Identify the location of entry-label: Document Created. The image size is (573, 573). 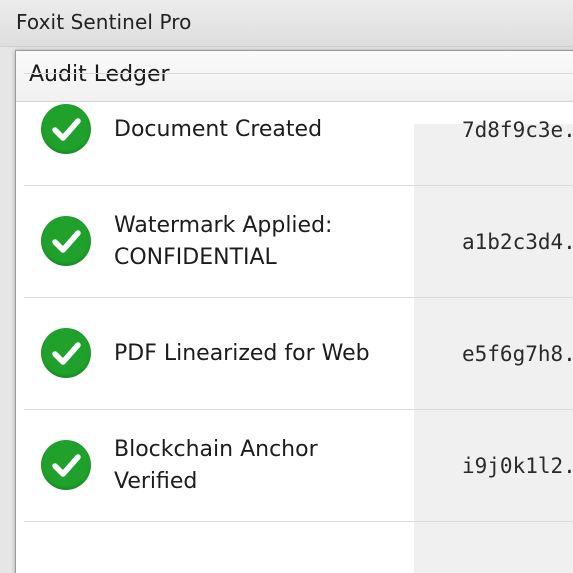
(218, 129).